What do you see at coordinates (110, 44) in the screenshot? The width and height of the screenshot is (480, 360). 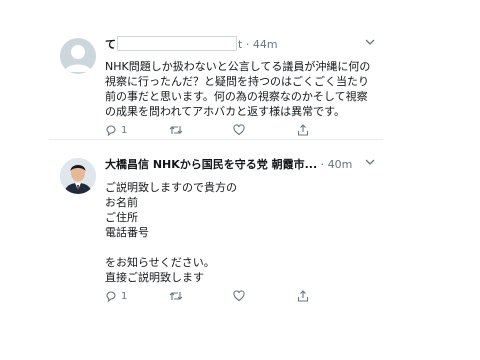 I see `author-name: て` at bounding box center [110, 44].